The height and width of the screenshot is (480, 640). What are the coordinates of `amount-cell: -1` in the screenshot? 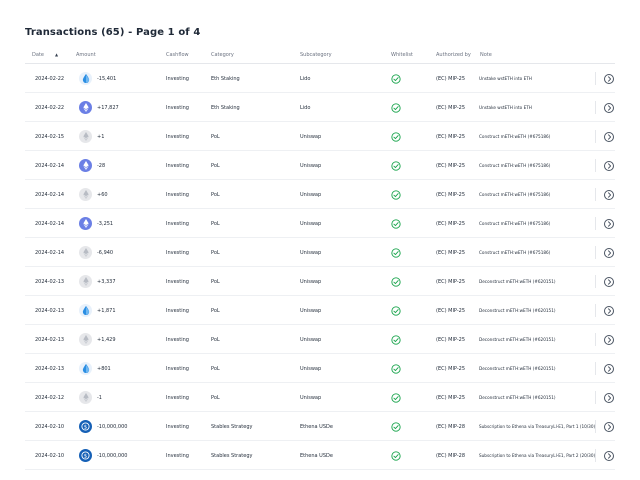 It's located at (90, 397).